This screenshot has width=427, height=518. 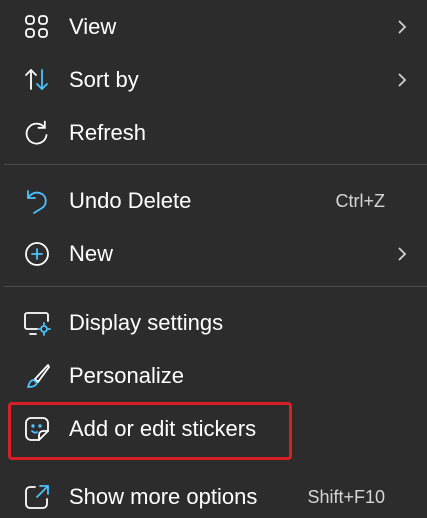 What do you see at coordinates (91, 253) in the screenshot?
I see `menu-item-label: New` at bounding box center [91, 253].